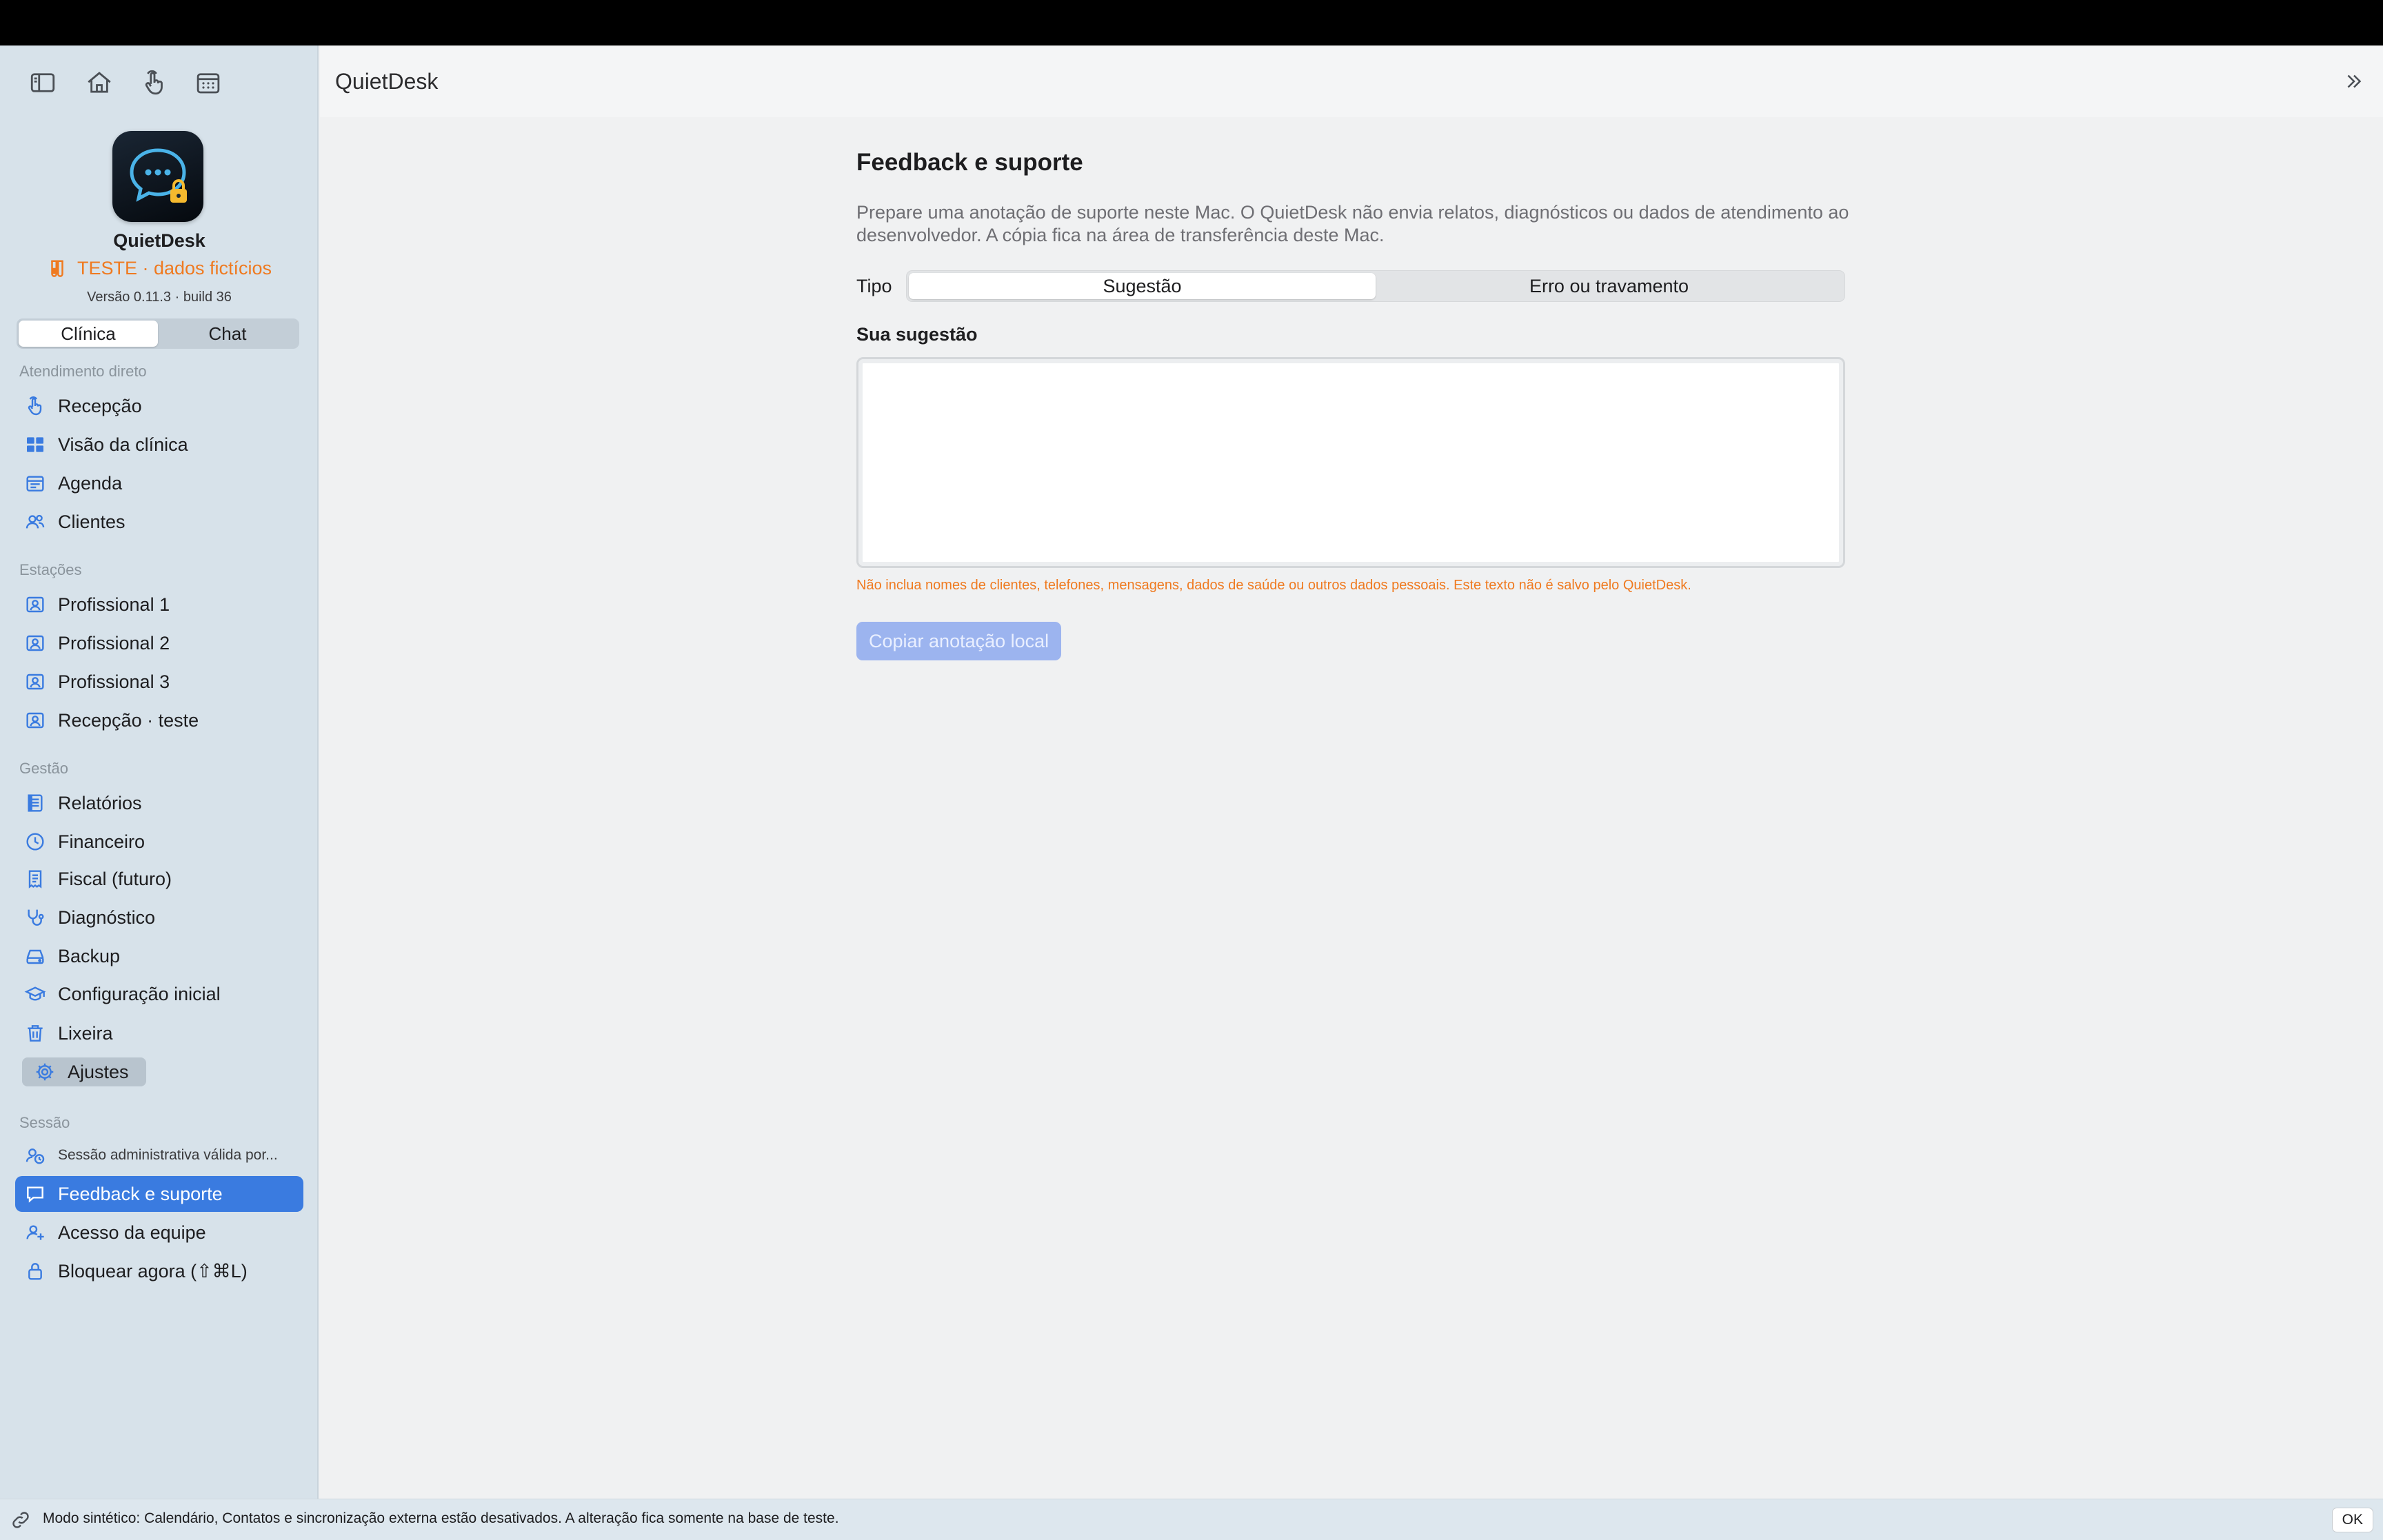 This screenshot has width=2383, height=1540. Describe the element at coordinates (100, 803) in the screenshot. I see `sidebar-item-label: Relatórios` at that location.